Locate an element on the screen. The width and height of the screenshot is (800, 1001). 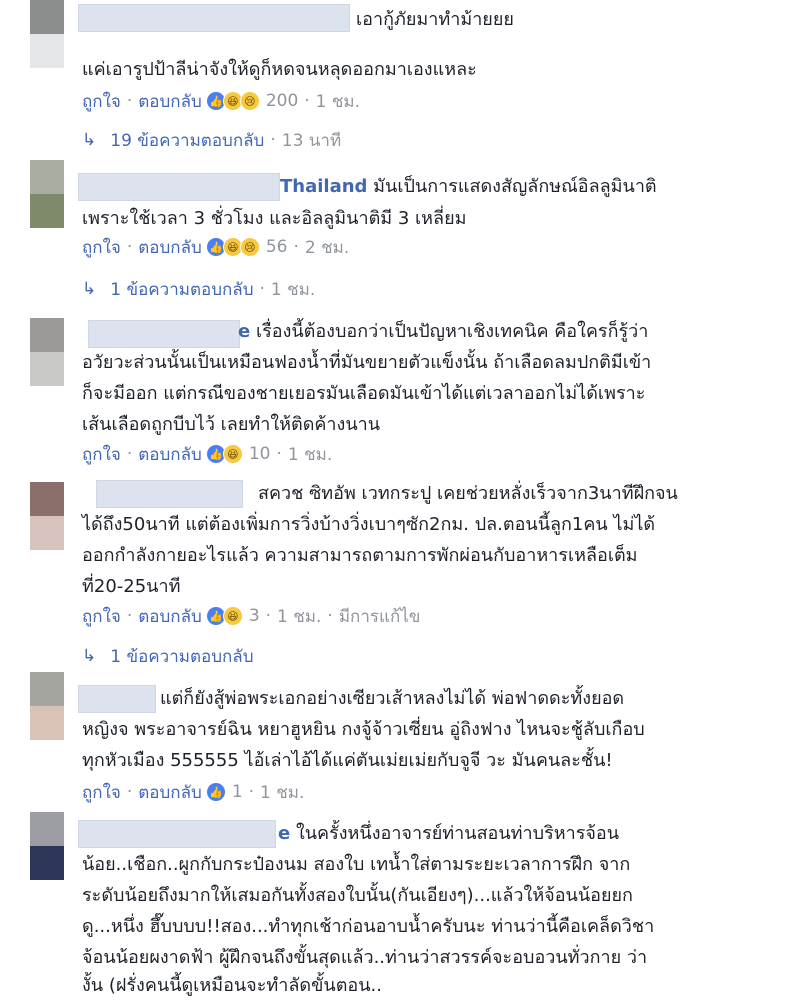
reactions: 👍 😆 10 is located at coordinates (238, 454).